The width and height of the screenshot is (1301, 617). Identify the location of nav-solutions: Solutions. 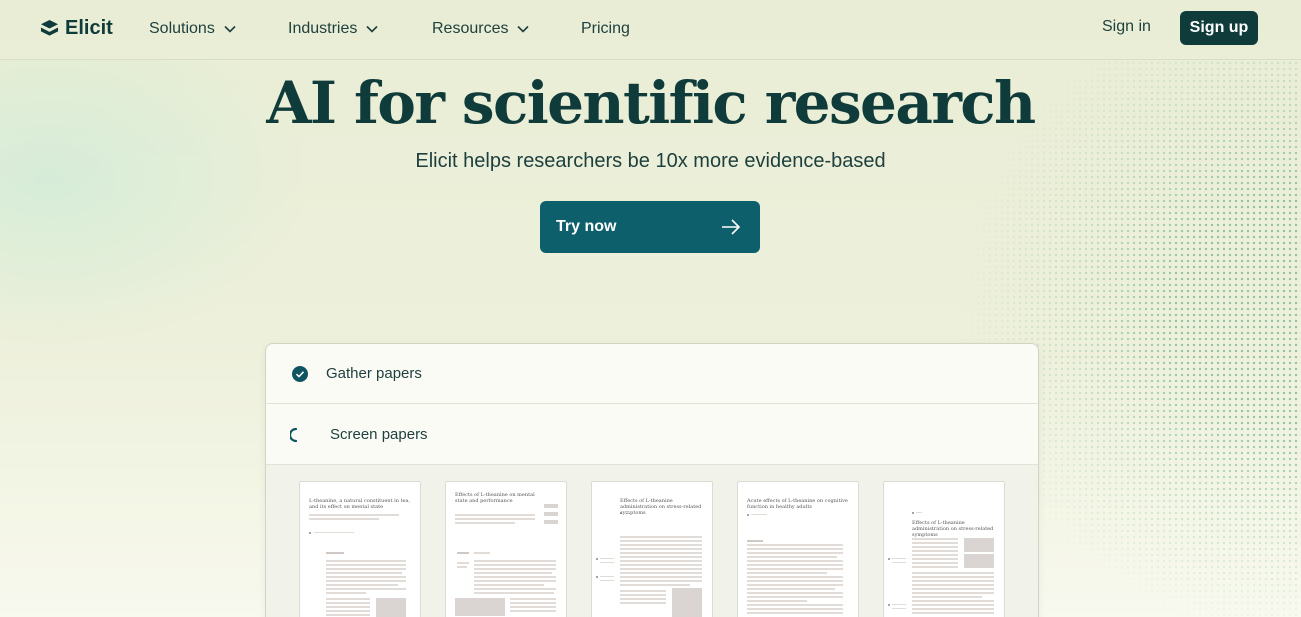
(193, 29).